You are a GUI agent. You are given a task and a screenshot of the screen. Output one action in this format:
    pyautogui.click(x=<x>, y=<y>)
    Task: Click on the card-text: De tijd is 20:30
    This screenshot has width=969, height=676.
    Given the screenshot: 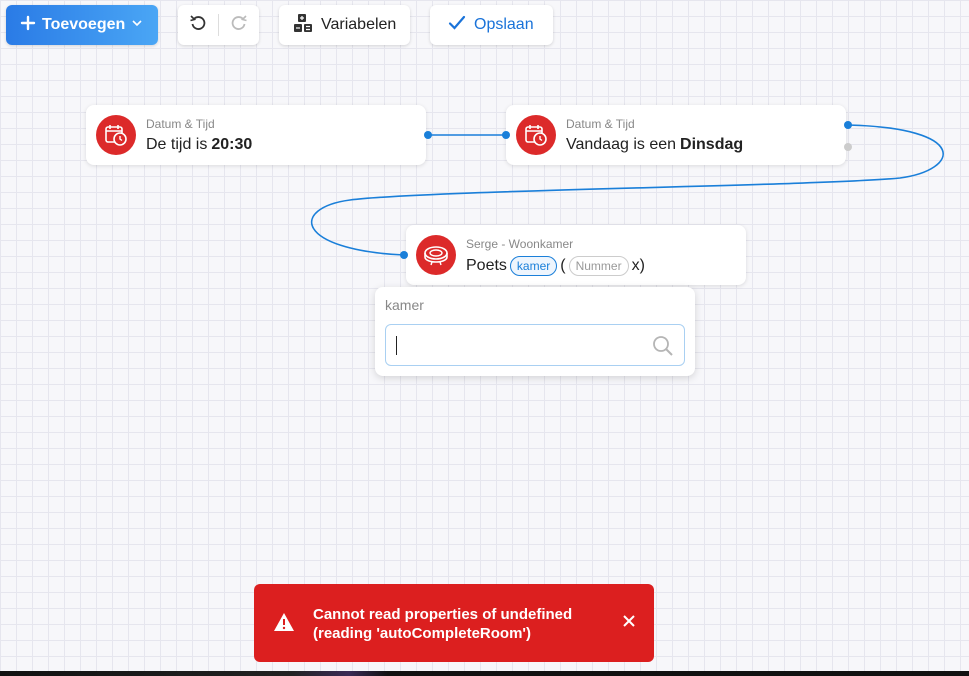 What is the action you would take?
    pyautogui.click(x=199, y=145)
    